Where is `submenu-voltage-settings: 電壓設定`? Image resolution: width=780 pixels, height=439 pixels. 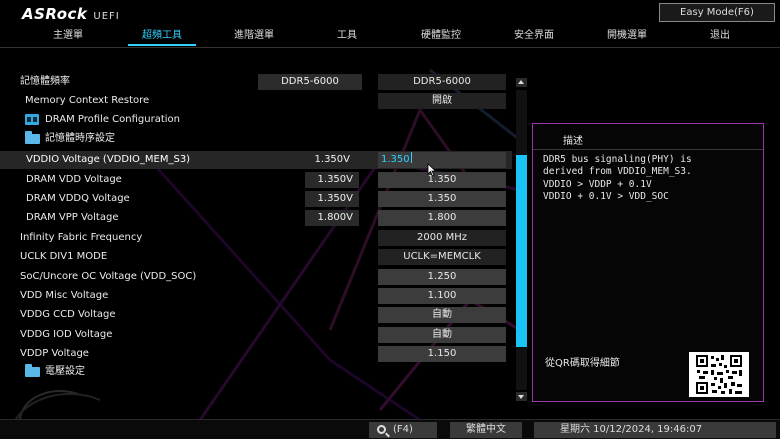 submenu-voltage-settings: 電壓設定 is located at coordinates (256, 372).